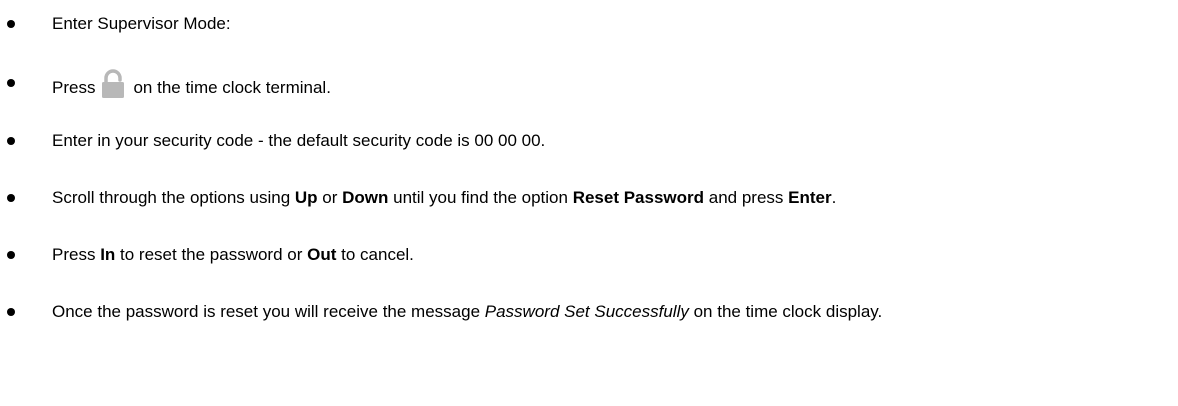  What do you see at coordinates (810, 197) in the screenshot?
I see `key-enter: Enter` at bounding box center [810, 197].